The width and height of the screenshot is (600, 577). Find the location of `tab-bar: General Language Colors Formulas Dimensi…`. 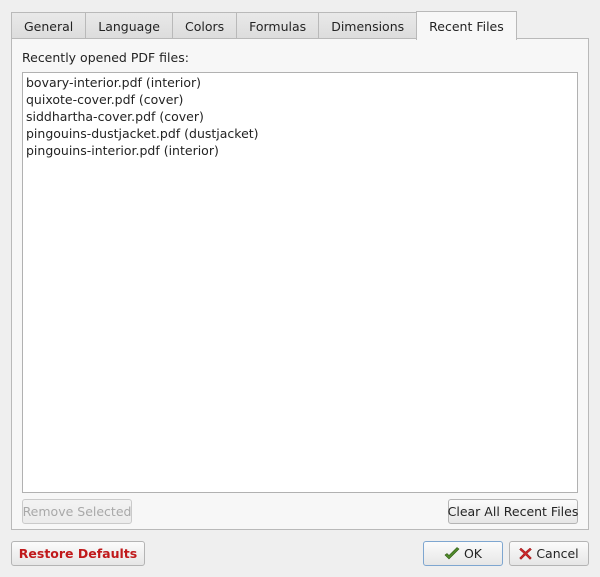

tab-bar: General Language Colors Formulas Dimensi… is located at coordinates (264, 25).